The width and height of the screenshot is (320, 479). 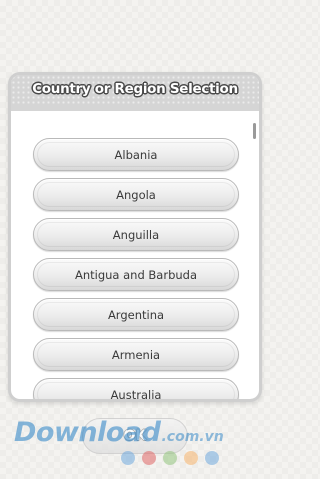 I want to click on country-item-australia: Australia, so click(x=136, y=388).